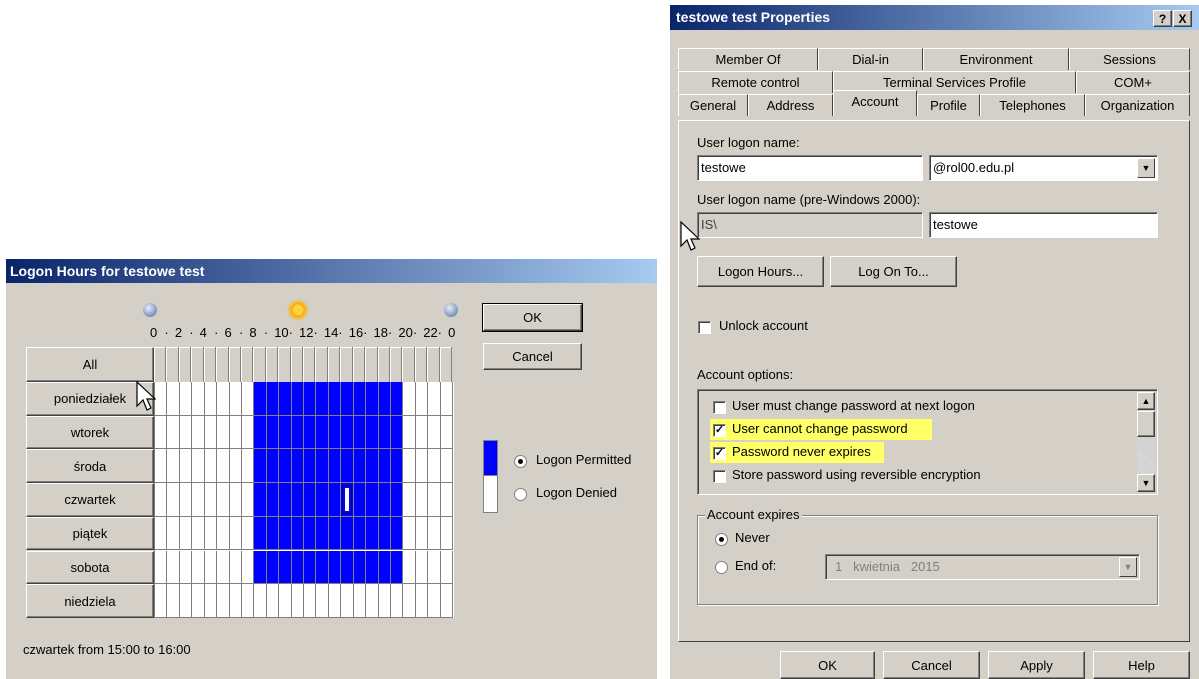  Describe the element at coordinates (90, 399) in the screenshot. I see `day-button: poniedziałek` at that location.